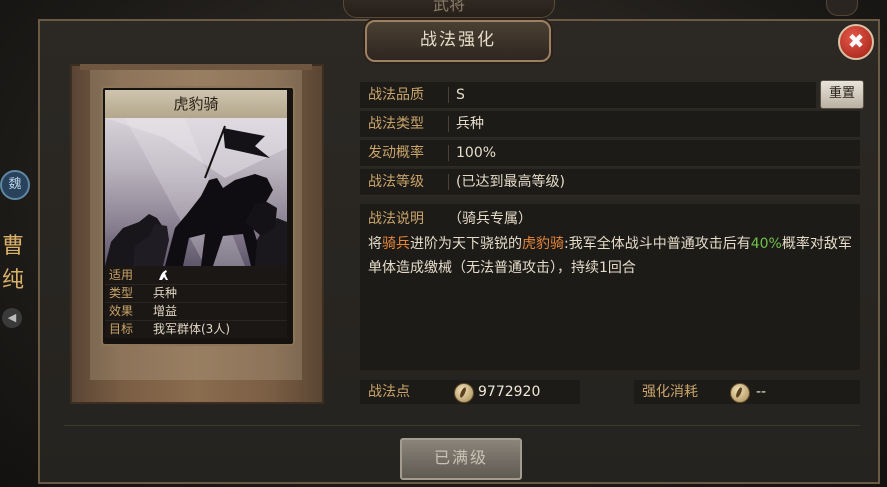  I want to click on info-row-level: 战法等级 (已达到最高等级), so click(610, 182).